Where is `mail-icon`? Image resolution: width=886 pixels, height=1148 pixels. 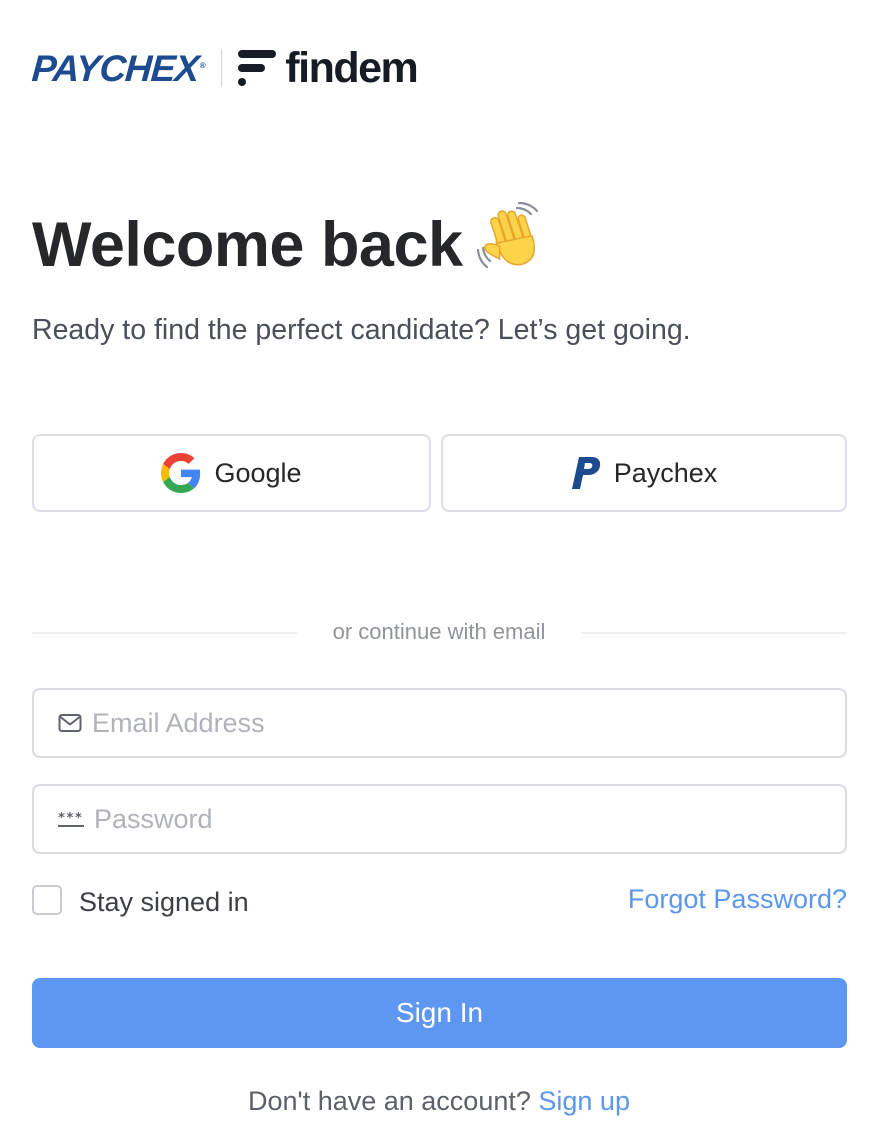 mail-icon is located at coordinates (70, 723).